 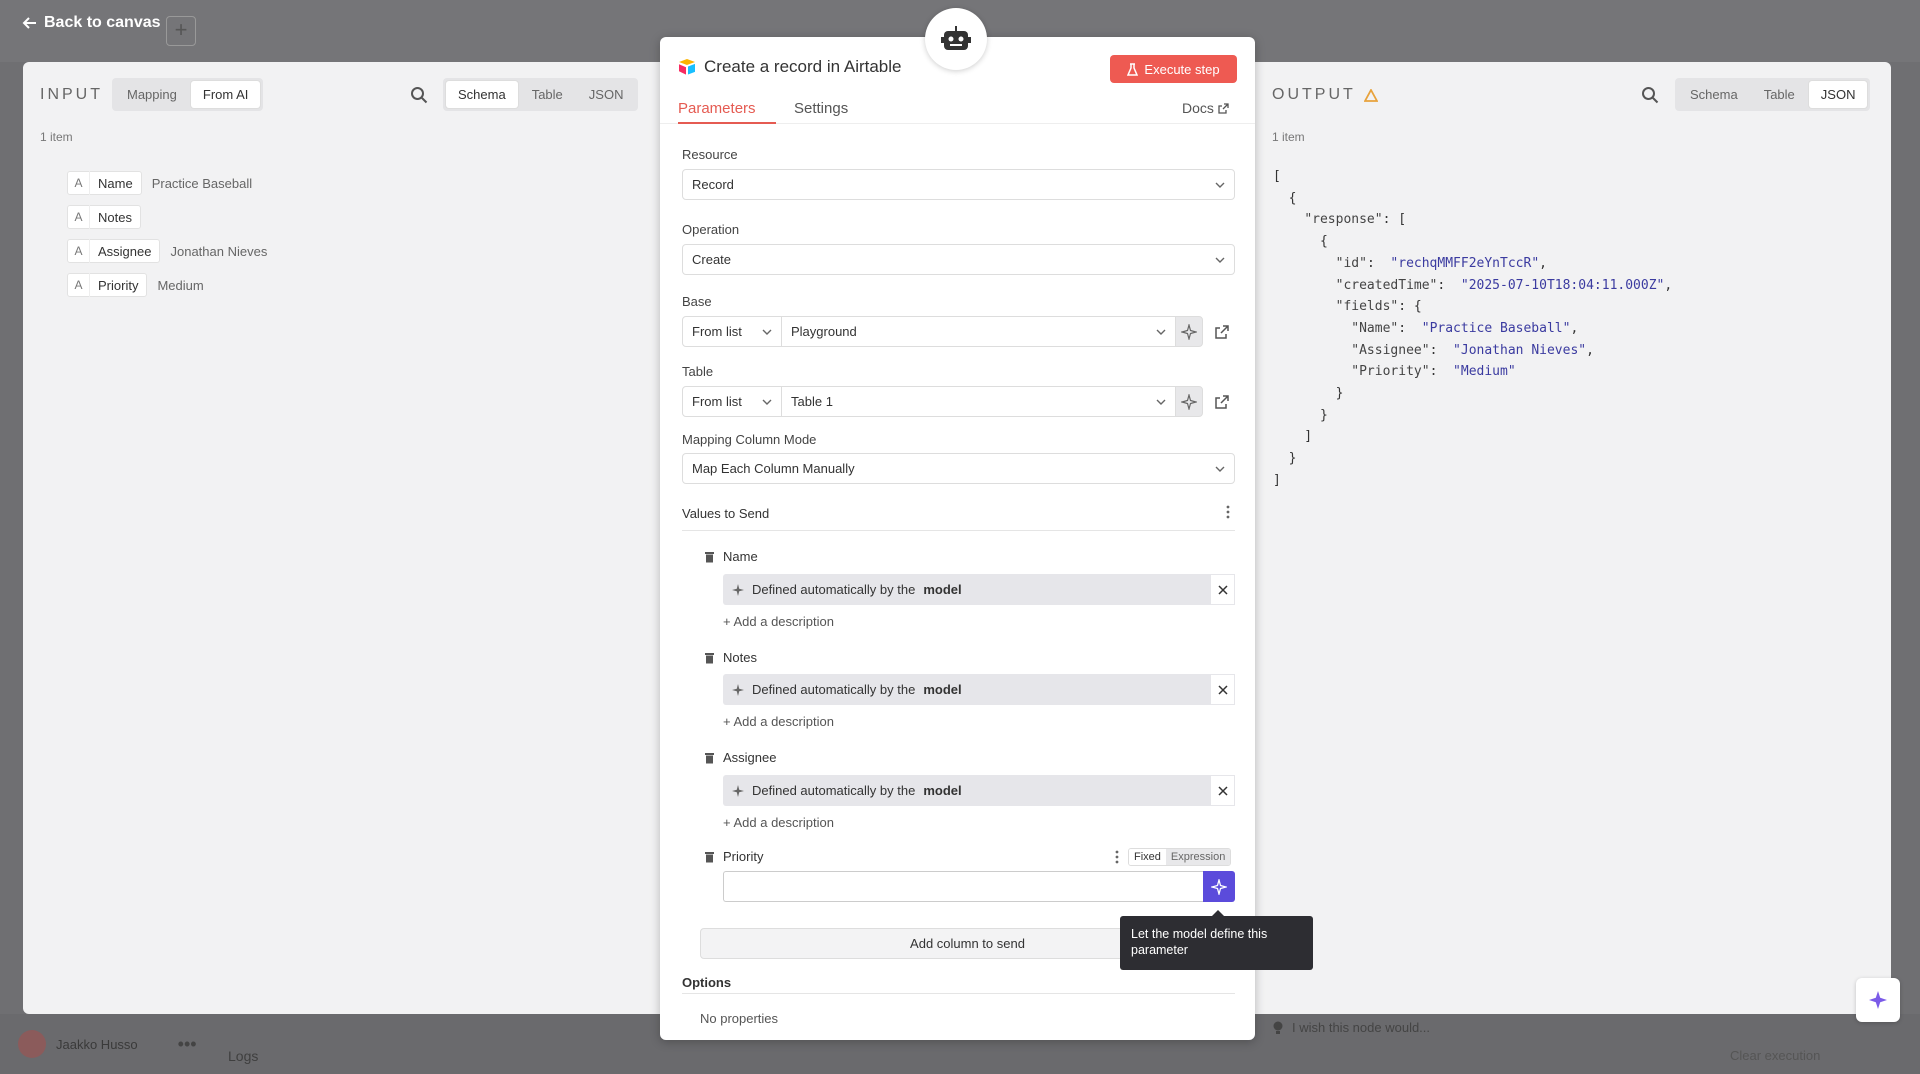 I want to click on base-mode-select: From list, so click(x=732, y=331).